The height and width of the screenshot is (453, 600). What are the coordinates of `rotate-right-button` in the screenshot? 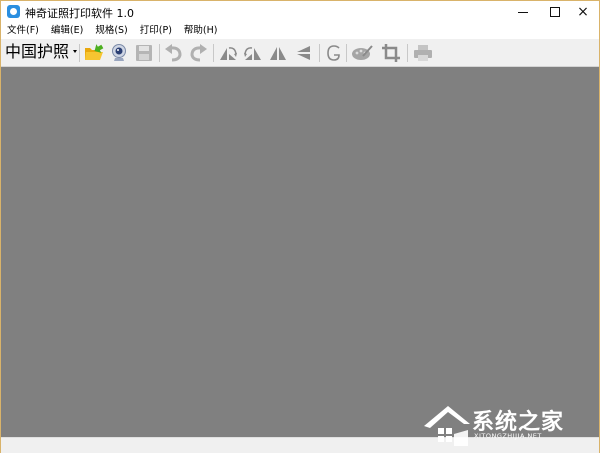 It's located at (253, 52).